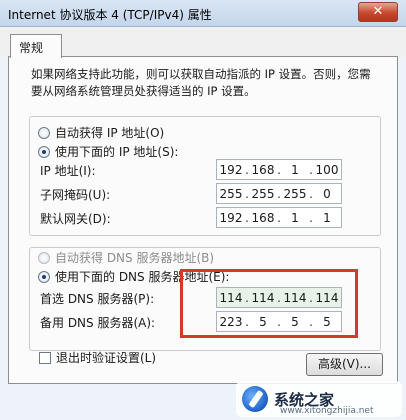 This screenshot has height=420, width=406. I want to click on auto-dns-radio: 自动获得 DNS 服务器地址(B), so click(126, 257).